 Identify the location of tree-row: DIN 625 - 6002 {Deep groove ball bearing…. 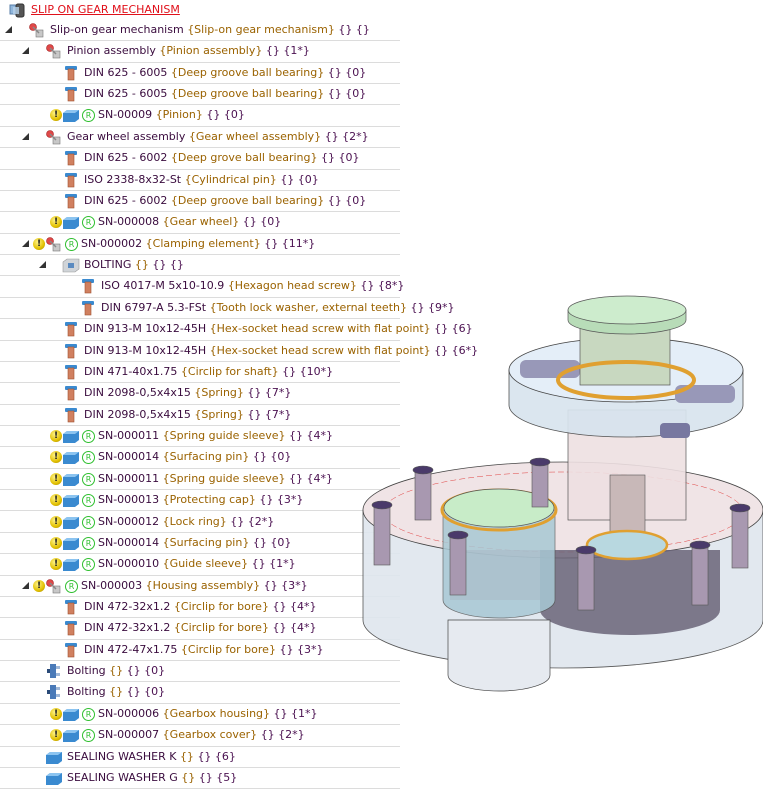
(200, 202).